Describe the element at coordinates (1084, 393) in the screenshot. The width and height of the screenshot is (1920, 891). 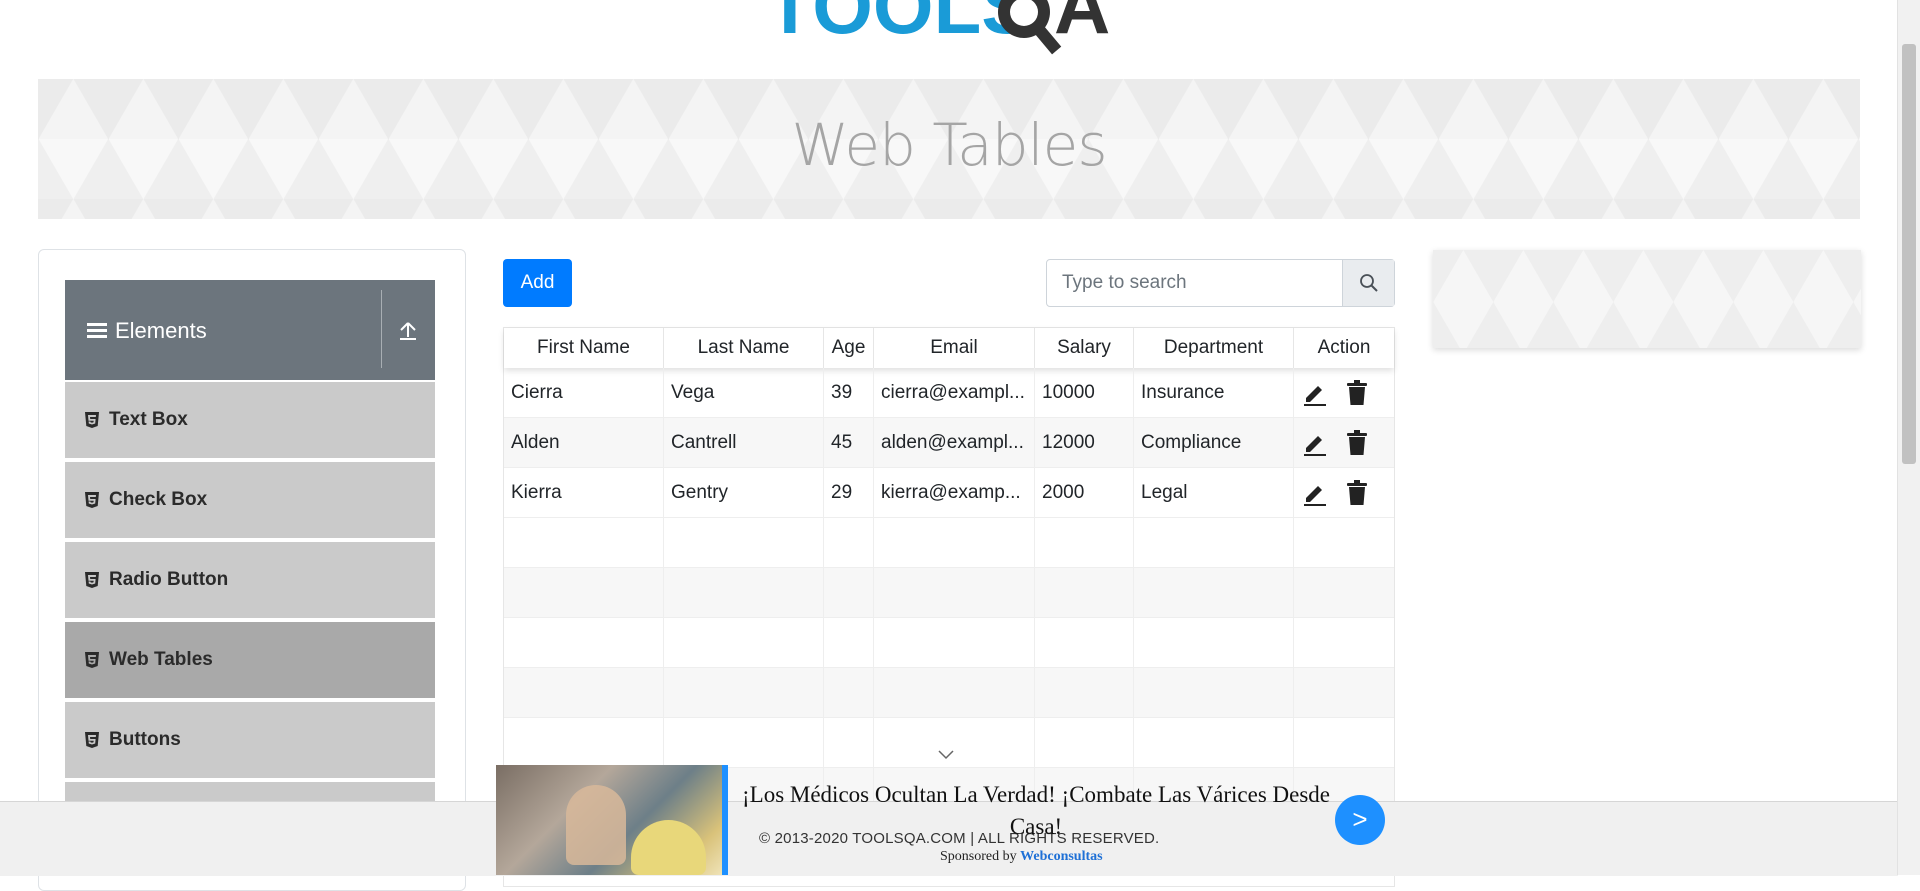
I see `cell-salary: 10000` at that location.